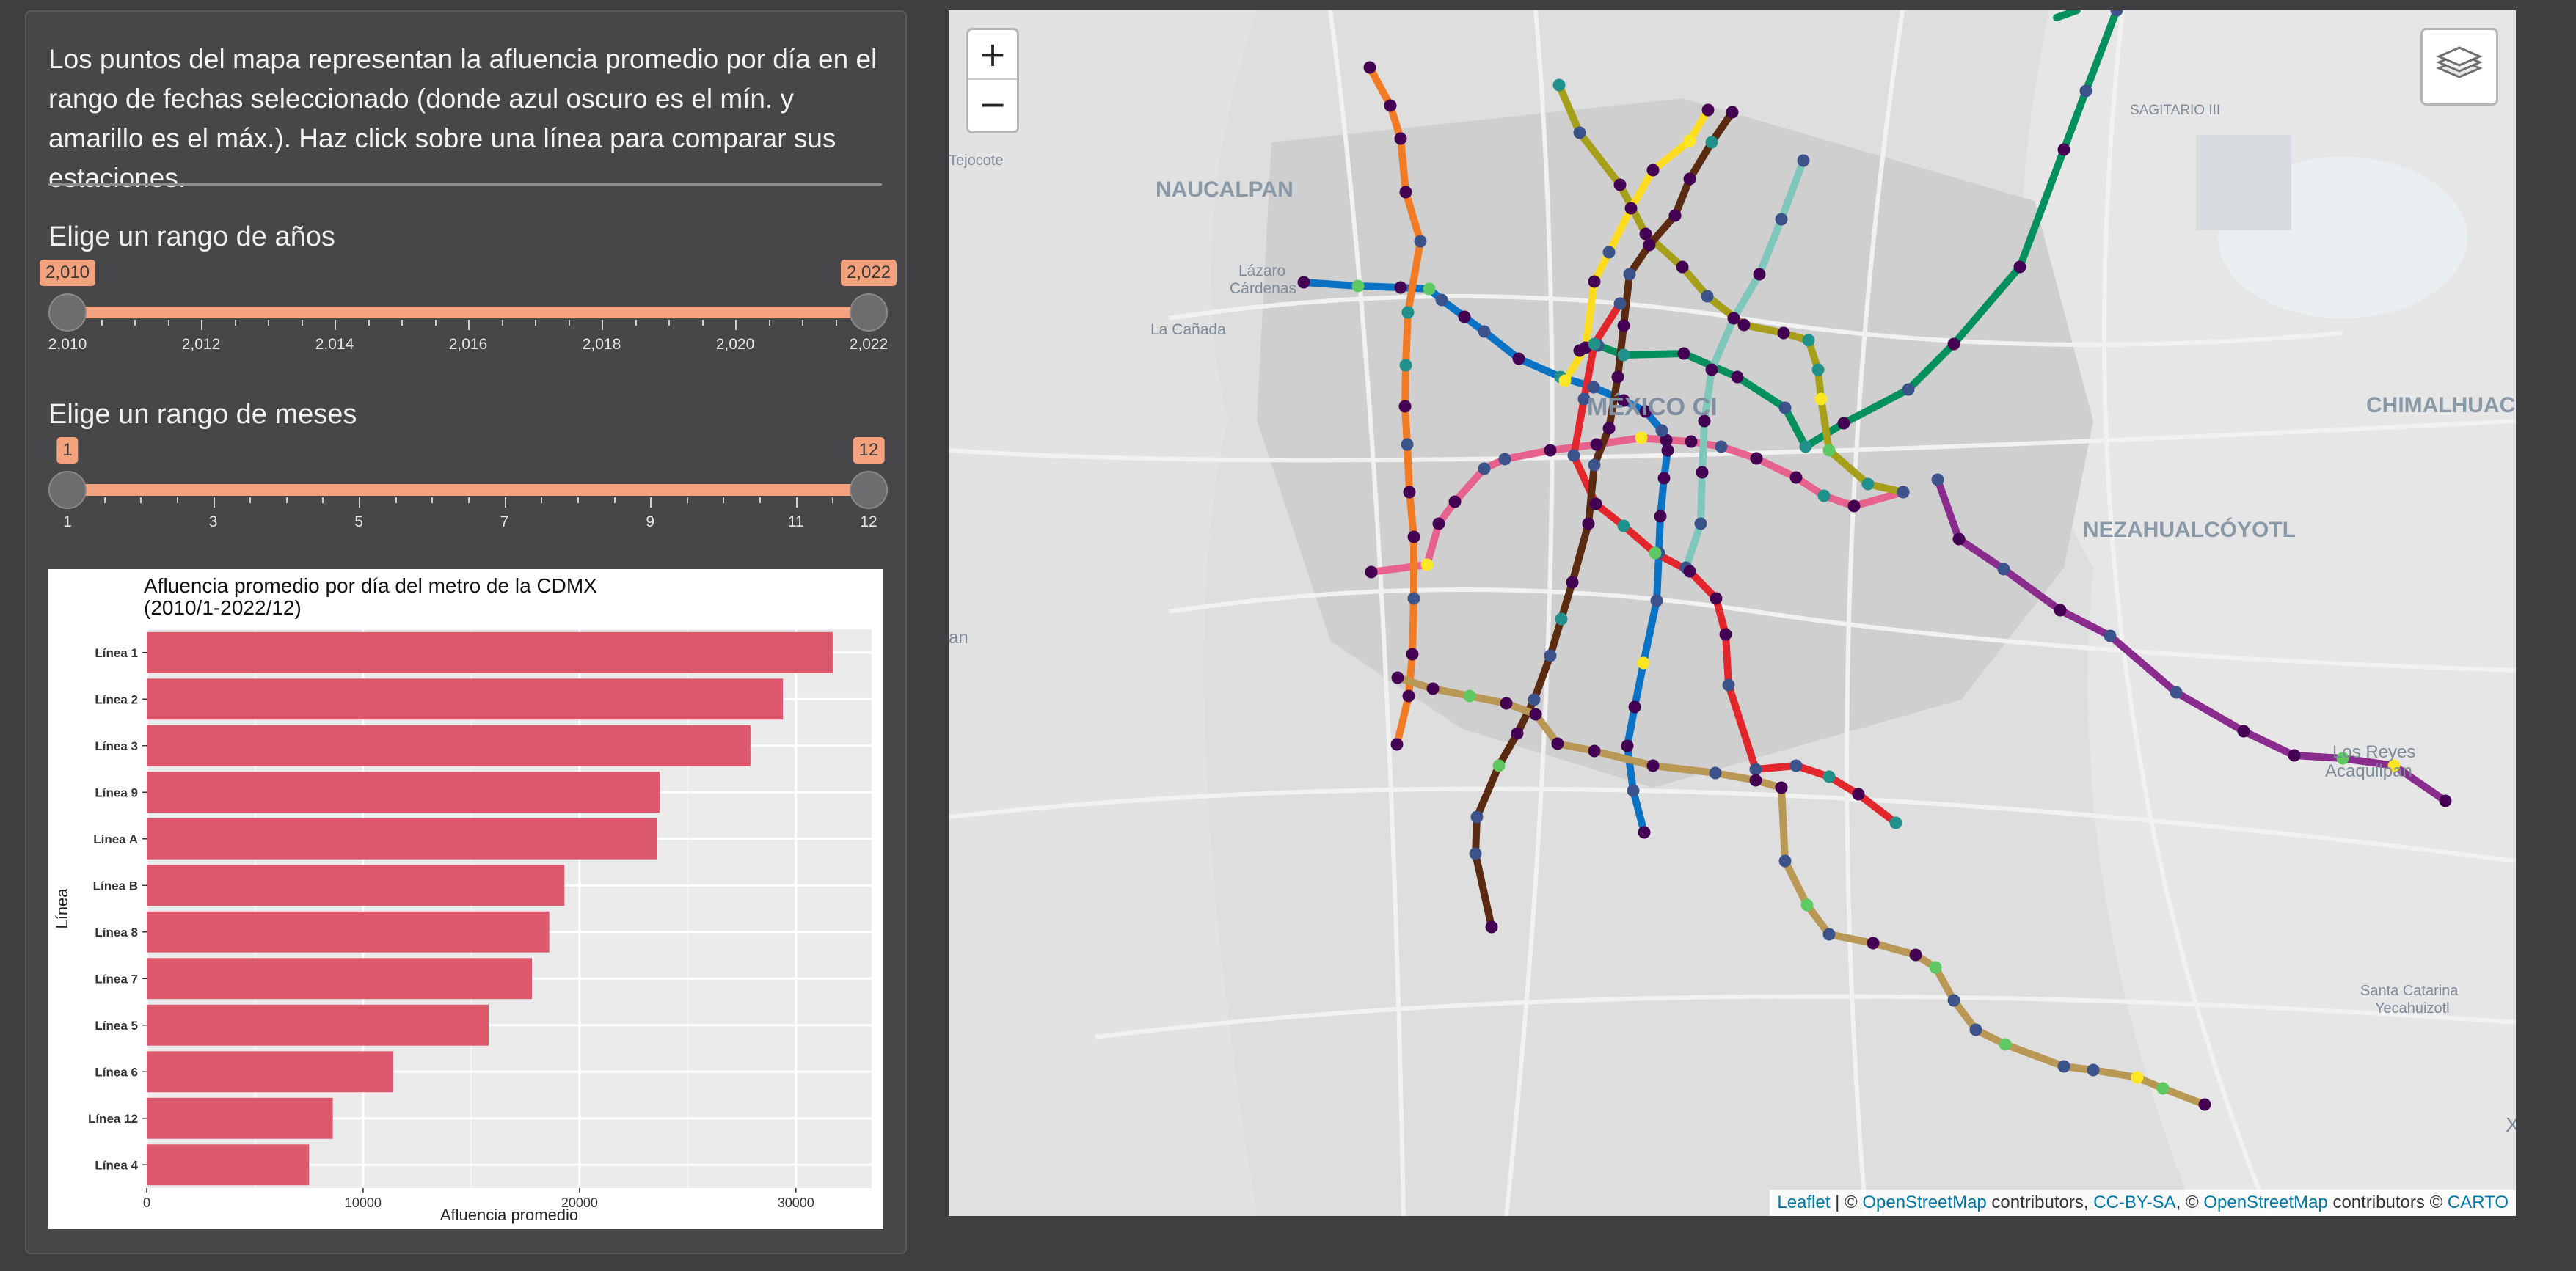  Describe the element at coordinates (2265, 1202) in the screenshot. I see `osm-link-2: OpenStreetMap` at that location.